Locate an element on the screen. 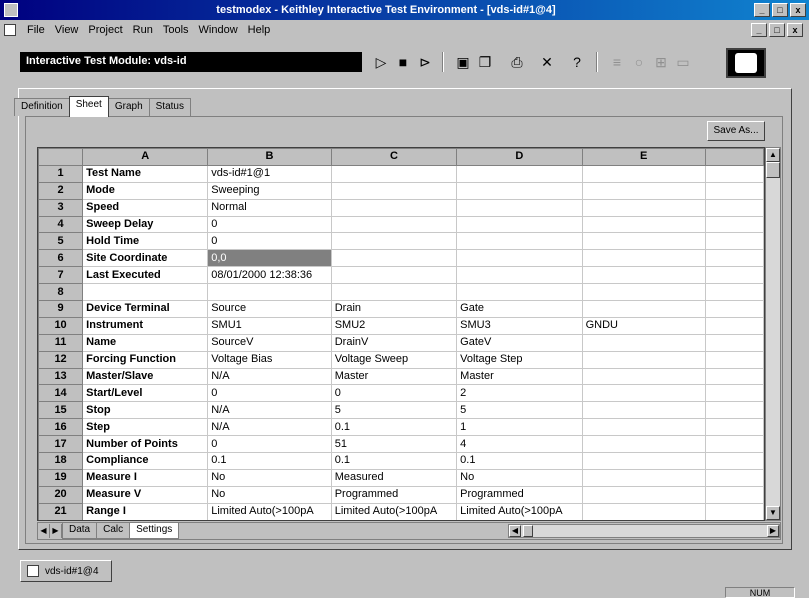  scroll-down-icon: ▼ is located at coordinates (773, 513).